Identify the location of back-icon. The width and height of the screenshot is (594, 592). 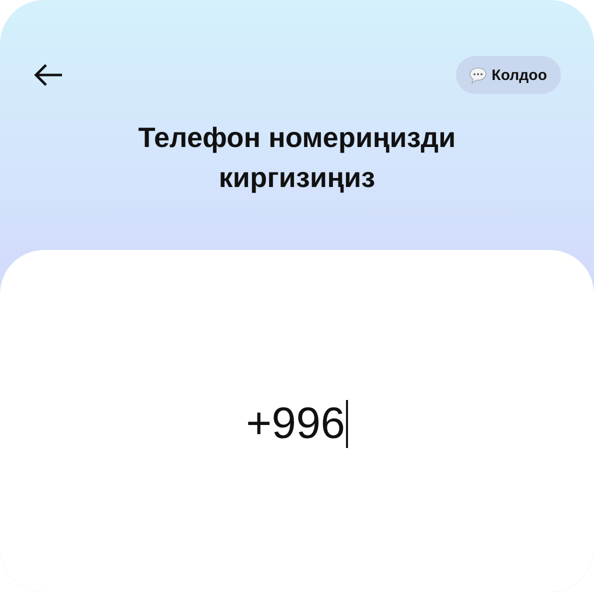
(49, 75).